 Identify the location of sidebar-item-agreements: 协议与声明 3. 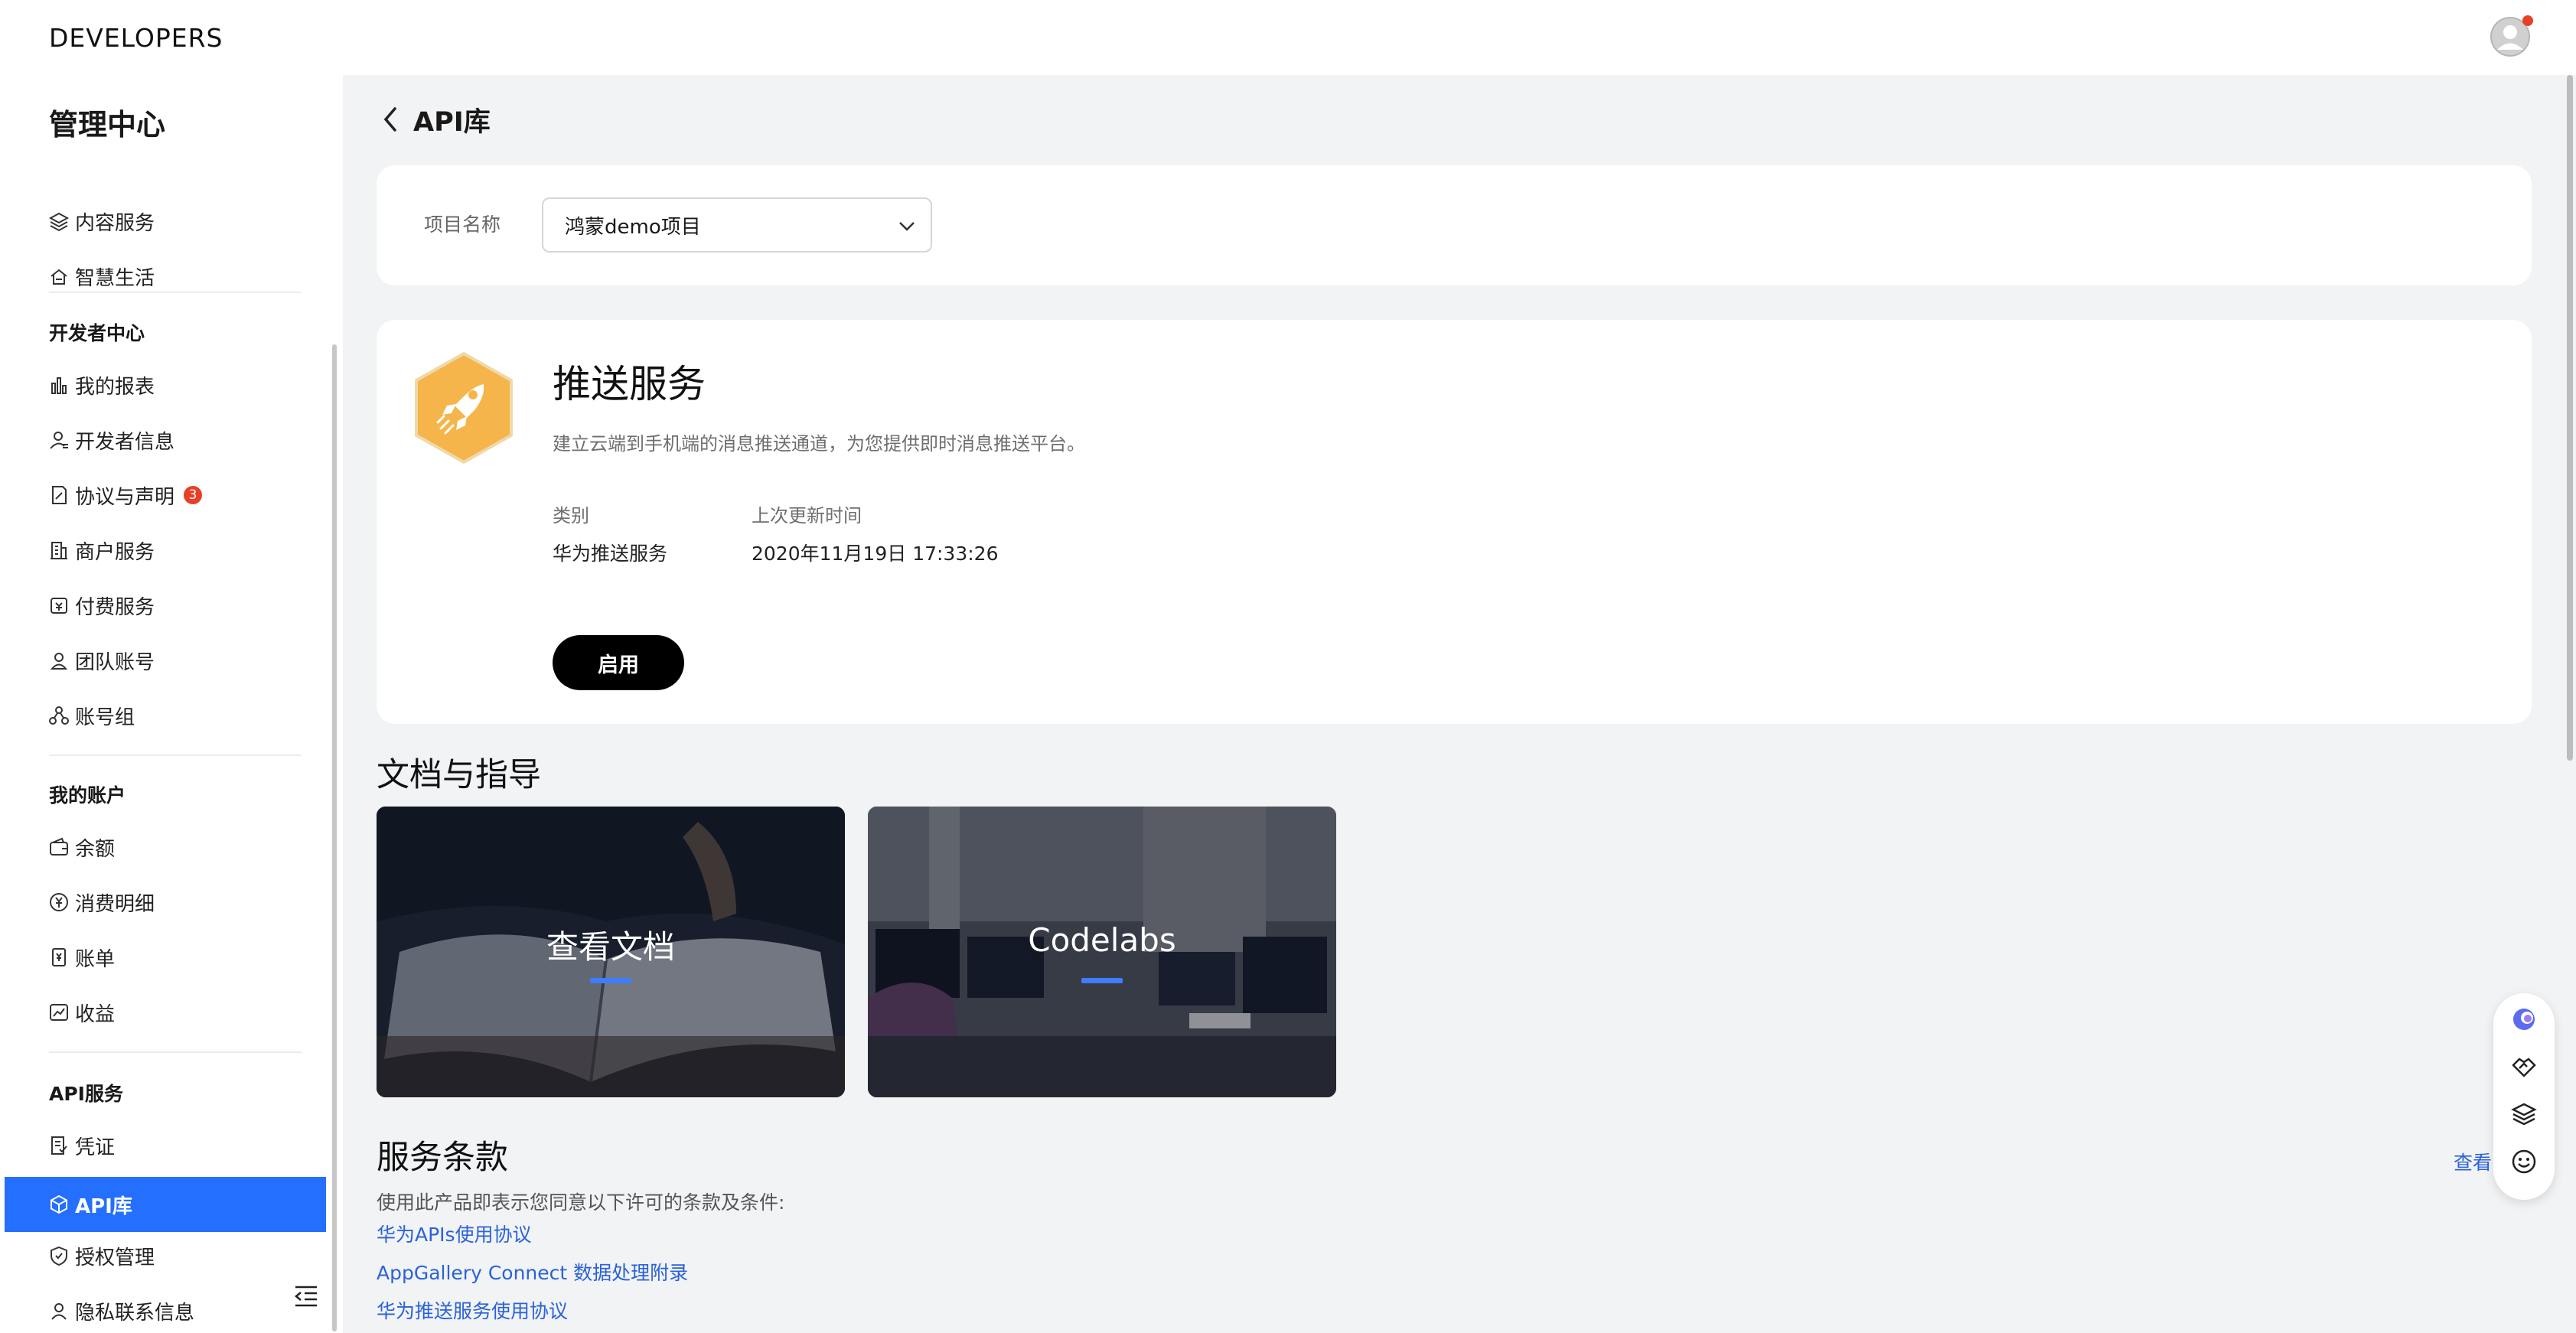
(125, 495).